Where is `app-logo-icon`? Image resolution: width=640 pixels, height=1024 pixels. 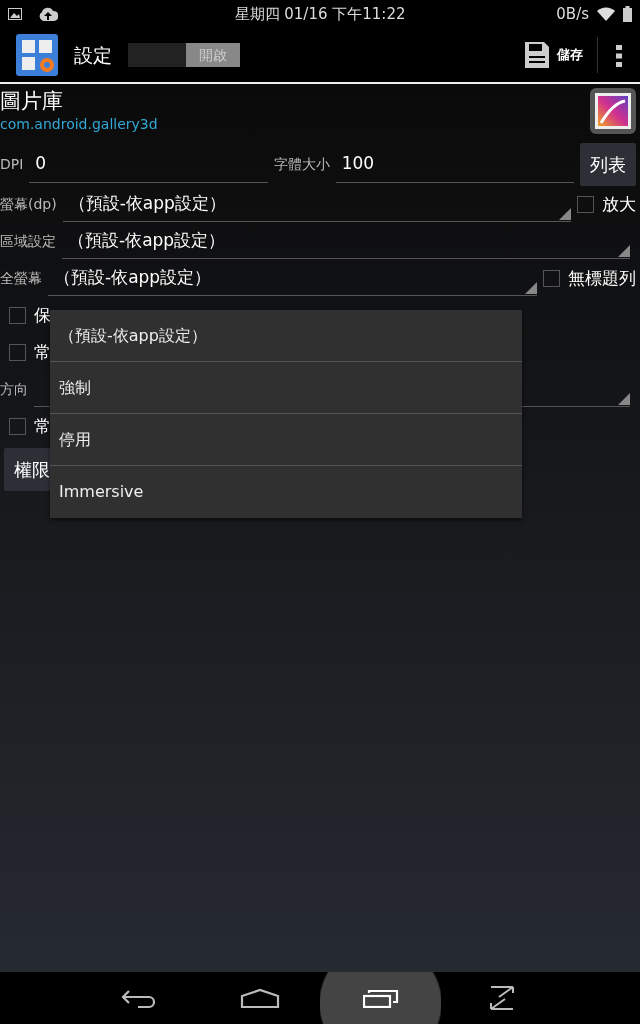
app-logo-icon is located at coordinates (37, 55).